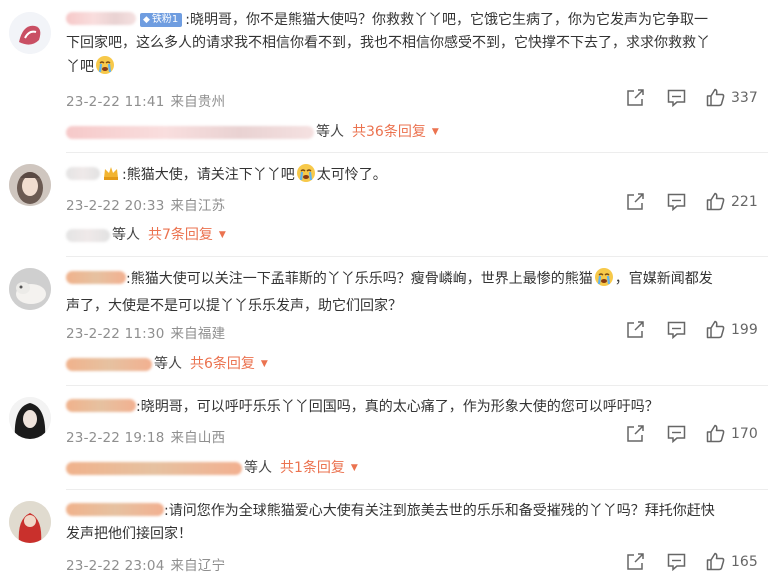 The image size is (768, 586). What do you see at coordinates (80, 67) in the screenshot?
I see `comment-text: 丫吧` at bounding box center [80, 67].